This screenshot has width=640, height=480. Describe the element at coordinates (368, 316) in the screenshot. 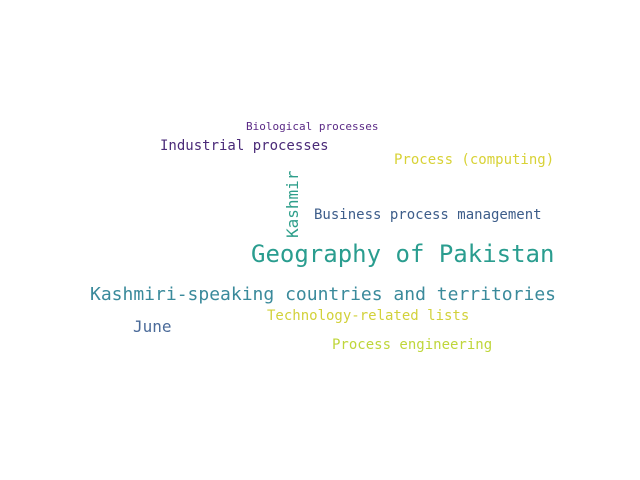

I see `word-technology-related-lists: Technology-related lists` at that location.